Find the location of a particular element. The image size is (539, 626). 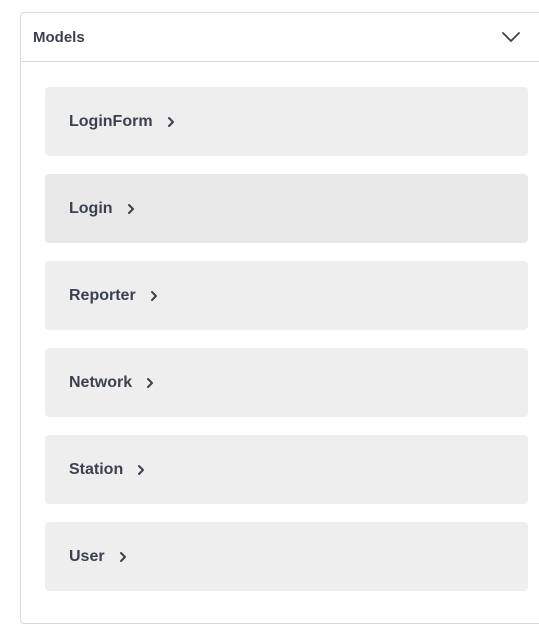

models-title: Models is located at coordinates (59, 37).